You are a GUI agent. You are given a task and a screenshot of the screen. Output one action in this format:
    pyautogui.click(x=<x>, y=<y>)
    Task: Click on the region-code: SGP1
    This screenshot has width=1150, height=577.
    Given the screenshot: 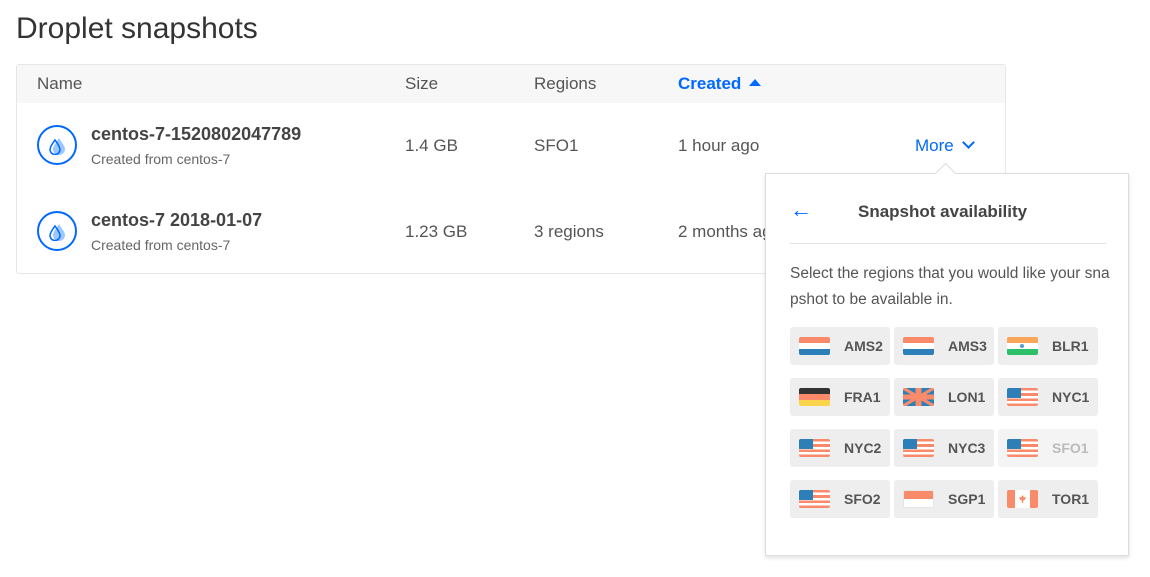 What is the action you would take?
    pyautogui.click(x=967, y=499)
    